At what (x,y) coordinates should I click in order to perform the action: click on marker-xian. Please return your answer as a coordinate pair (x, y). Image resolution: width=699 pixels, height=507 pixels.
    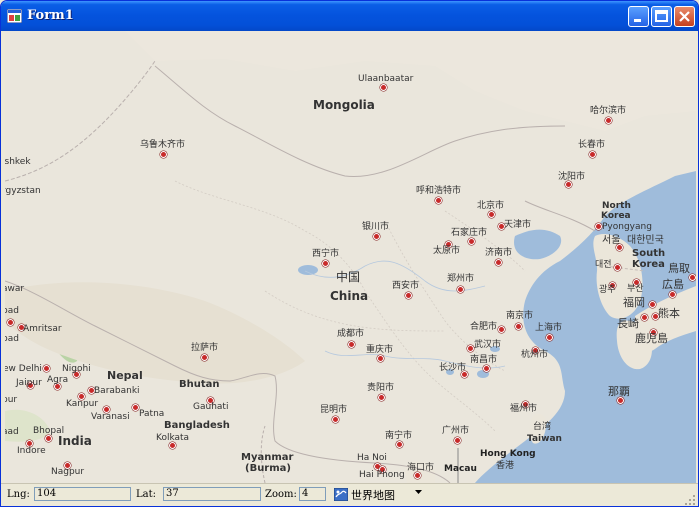
    Looking at the image, I should click on (408, 295).